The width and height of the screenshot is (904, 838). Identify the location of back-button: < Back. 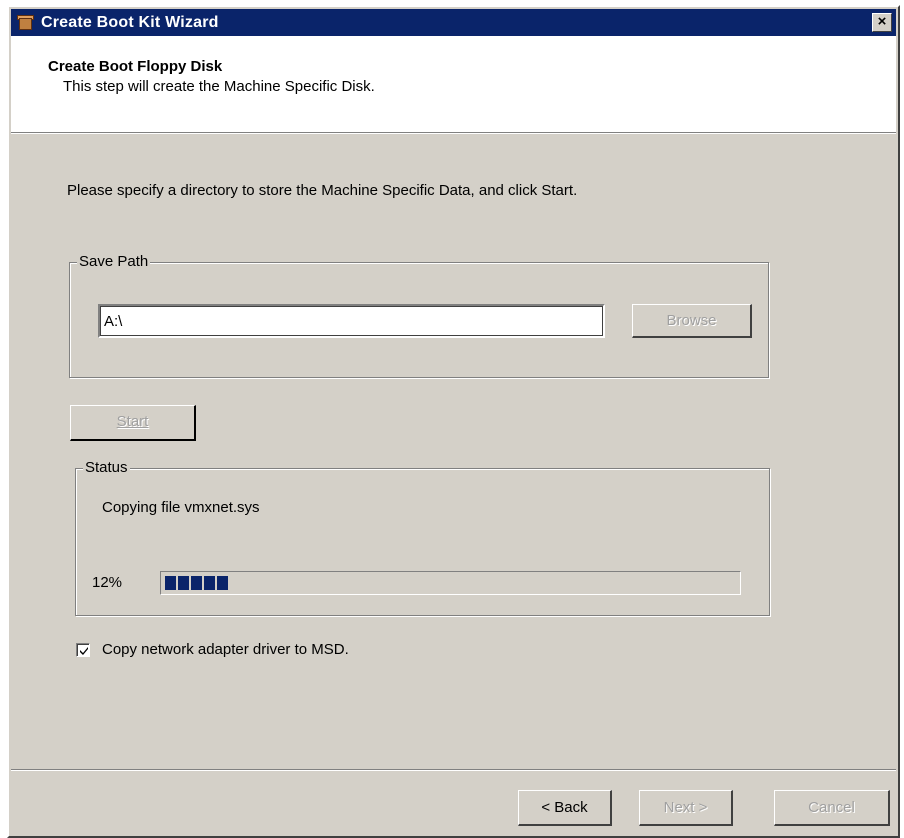
(565, 808).